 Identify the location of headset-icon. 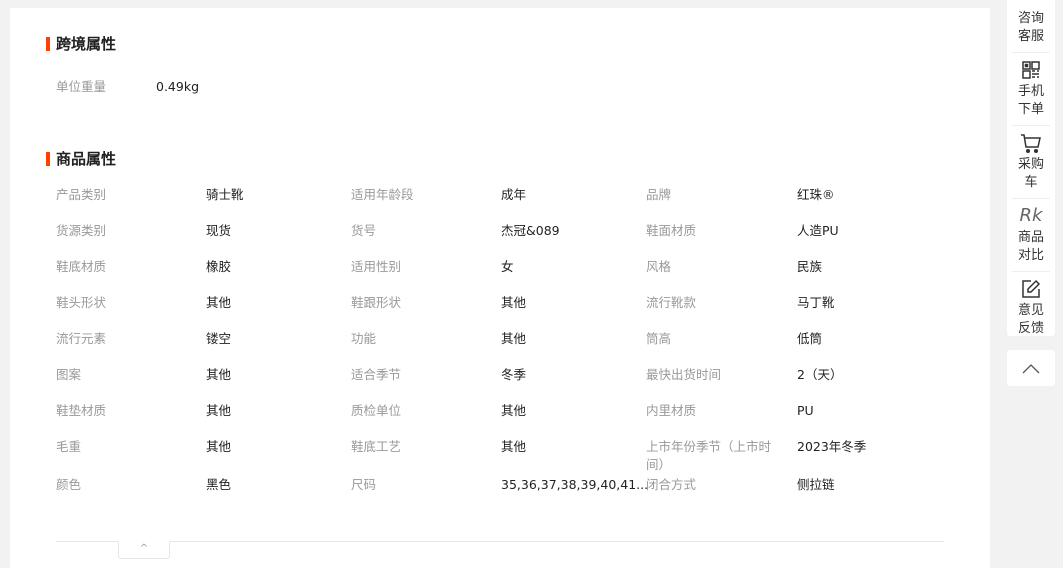
(1031, 4).